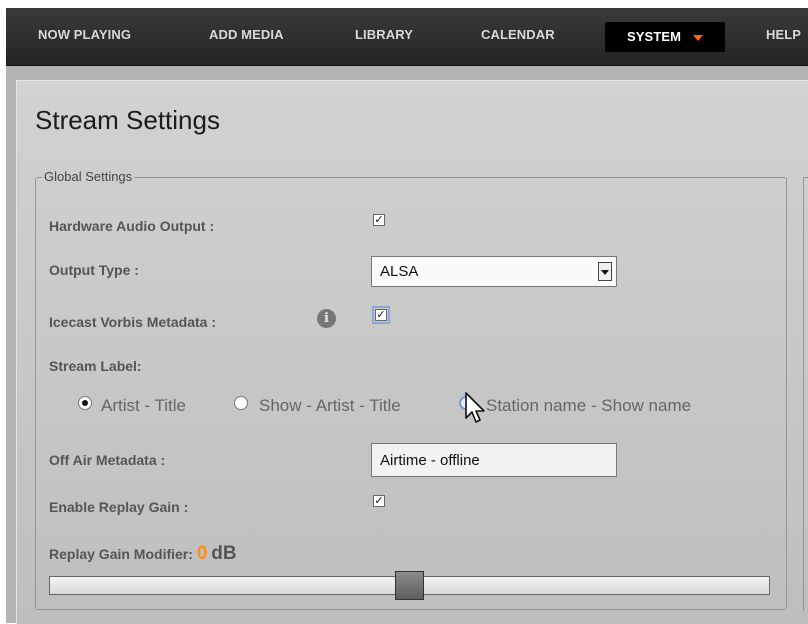 Image resolution: width=808 pixels, height=624 pixels. I want to click on replay-gain-modifier-label: Replay Gain Modifier: 0 dB, so click(143, 554).